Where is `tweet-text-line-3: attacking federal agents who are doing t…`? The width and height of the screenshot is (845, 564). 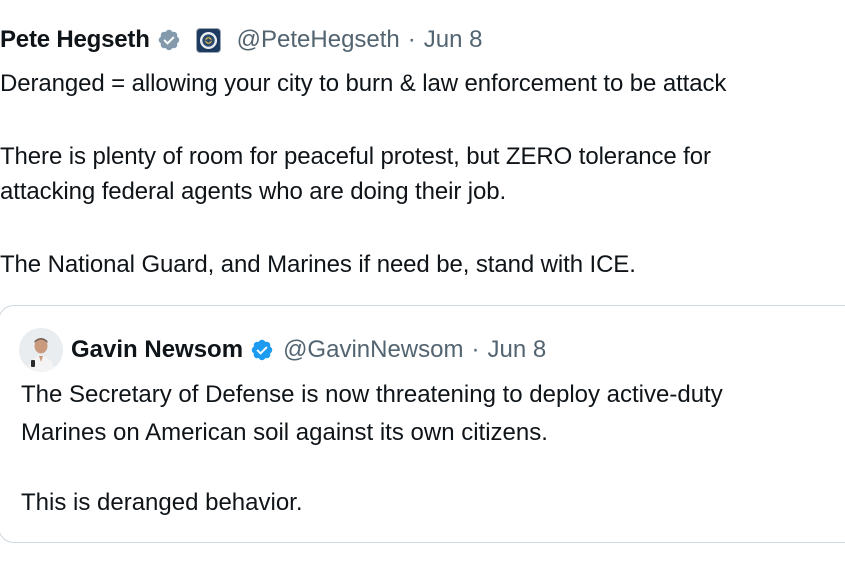 tweet-text-line-3: attacking federal agents who are doing t… is located at coordinates (253, 191).